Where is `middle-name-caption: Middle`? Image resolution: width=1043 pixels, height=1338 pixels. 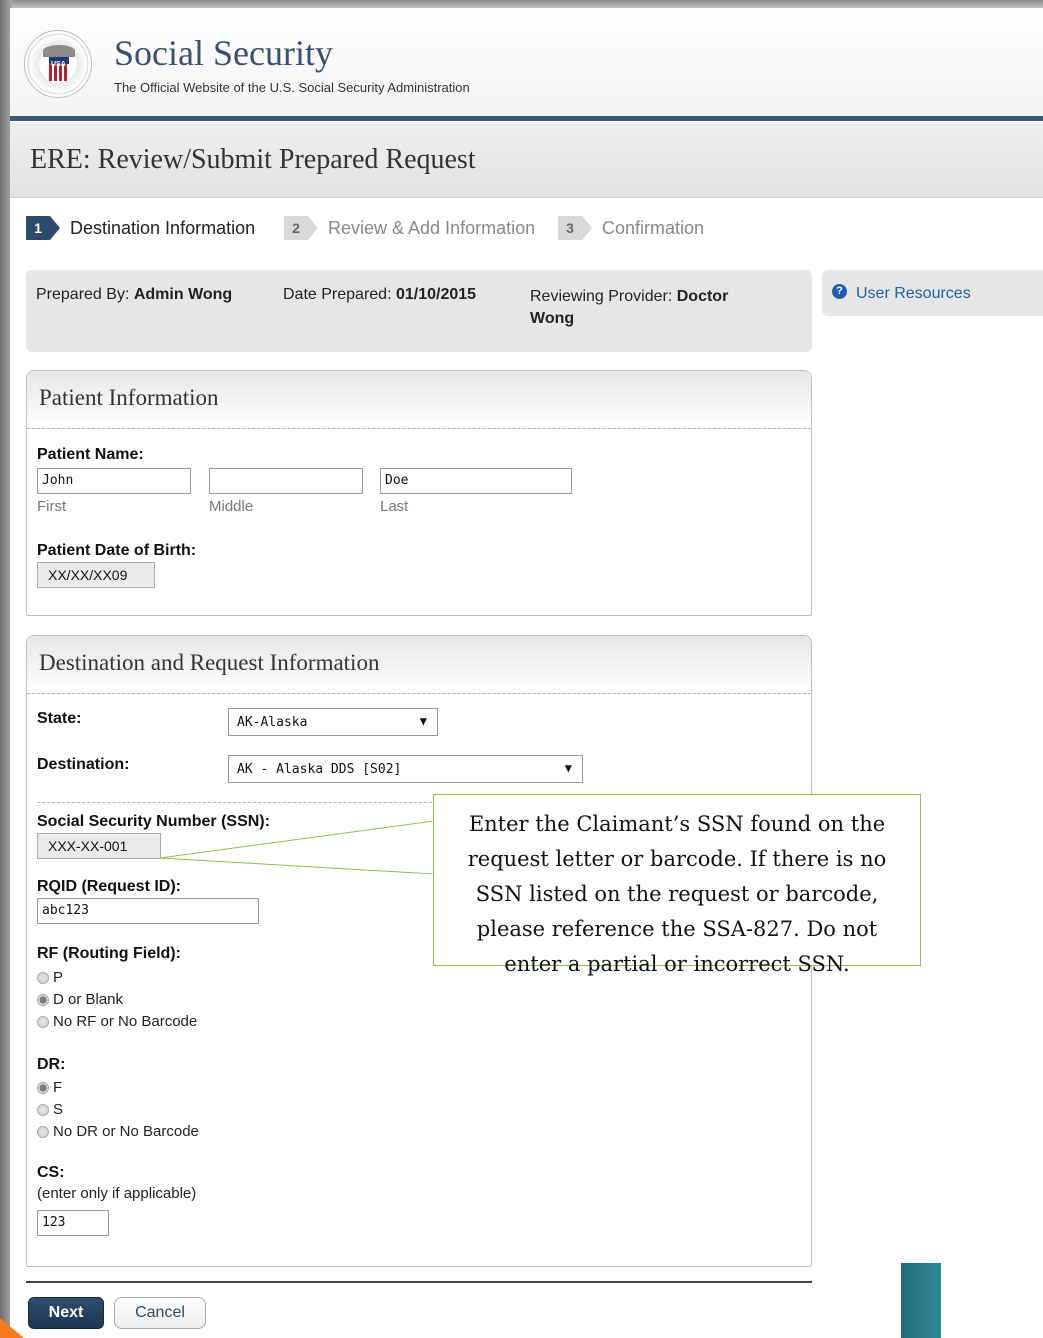 middle-name-caption: Middle is located at coordinates (231, 506).